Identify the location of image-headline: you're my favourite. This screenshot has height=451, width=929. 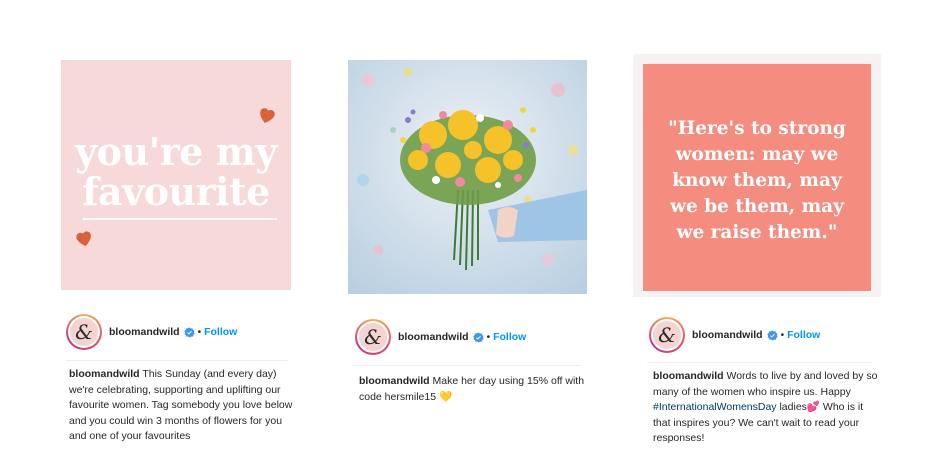
(176, 171).